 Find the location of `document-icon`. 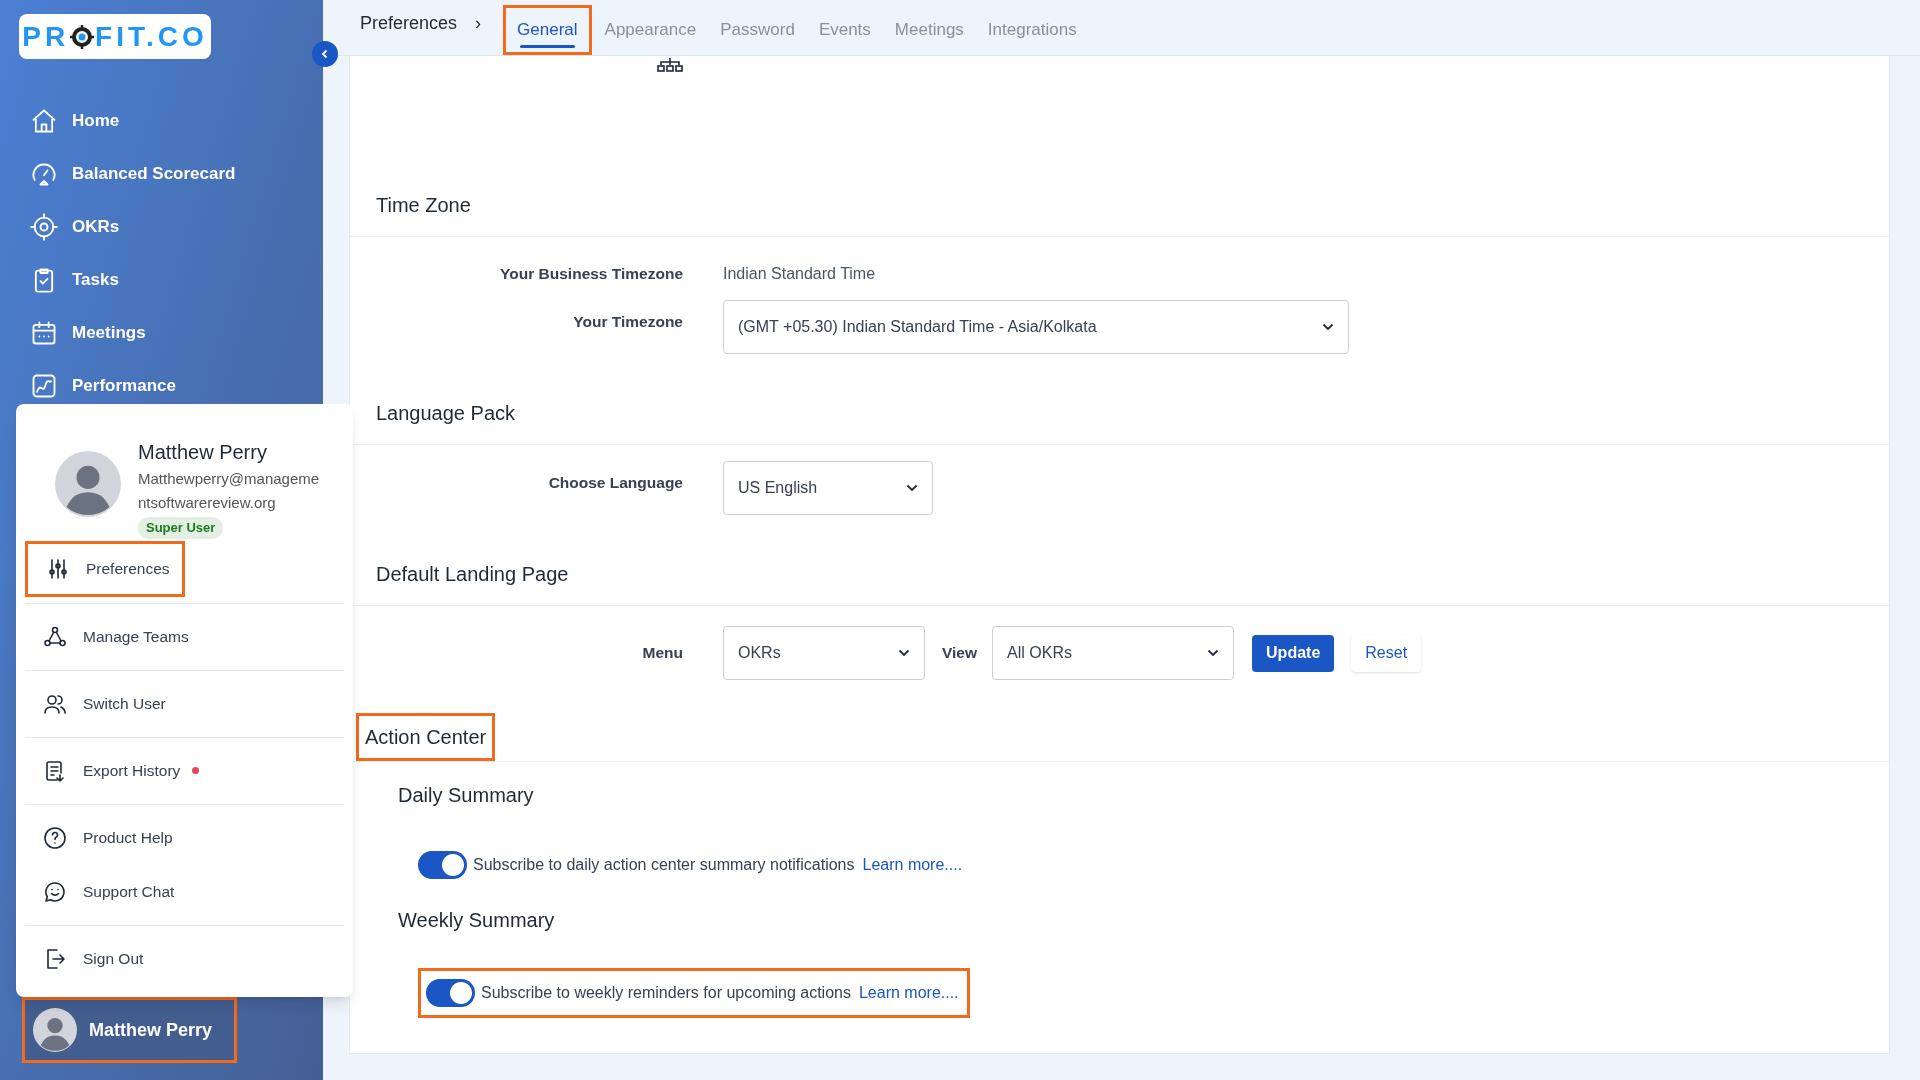

document-icon is located at coordinates (55, 770).